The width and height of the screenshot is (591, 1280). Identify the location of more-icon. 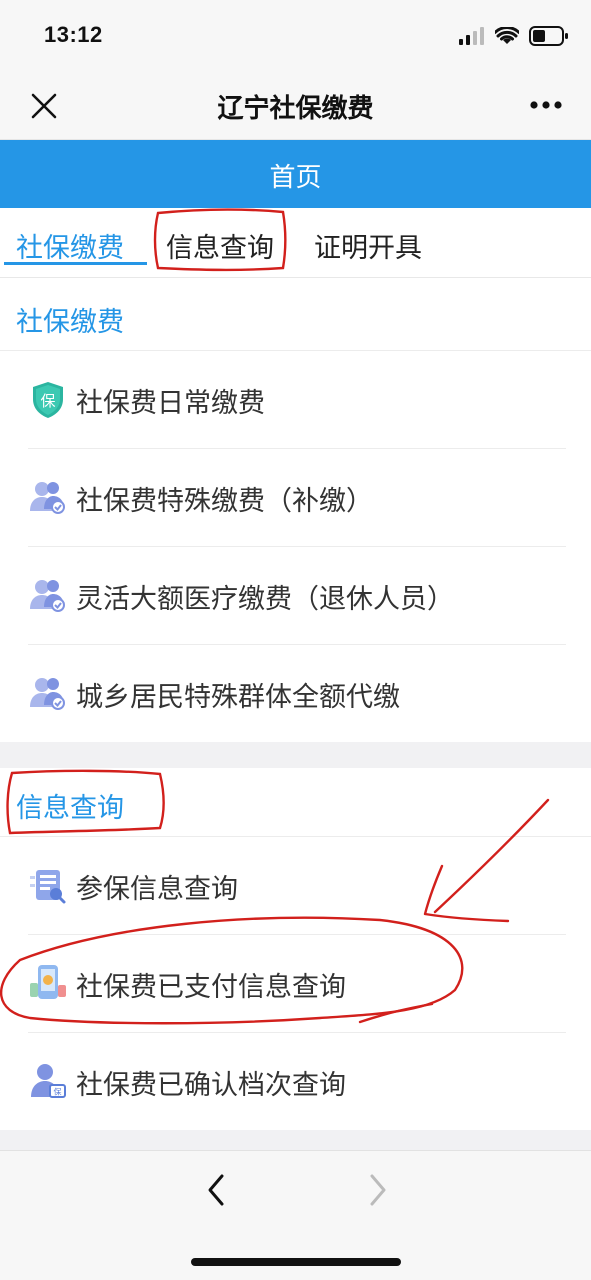
(546, 105).